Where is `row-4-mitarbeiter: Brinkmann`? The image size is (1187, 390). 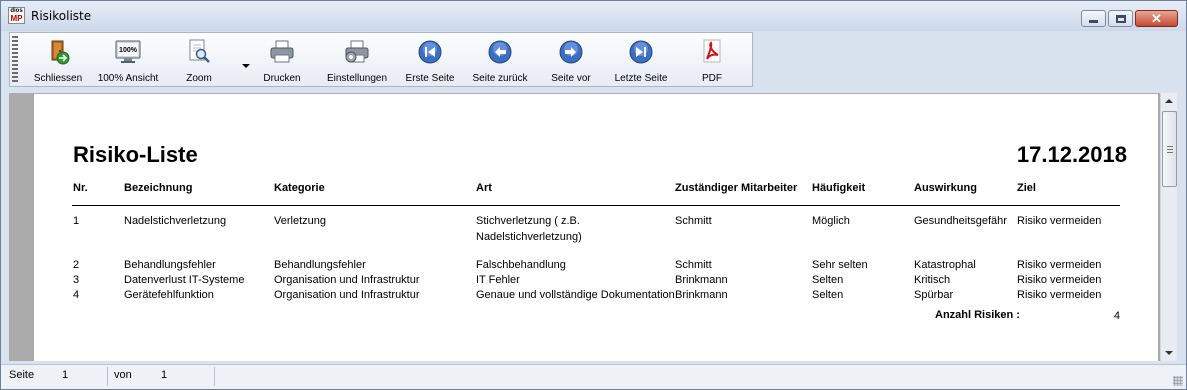
row-4-mitarbeiter: Brinkmann is located at coordinates (701, 295).